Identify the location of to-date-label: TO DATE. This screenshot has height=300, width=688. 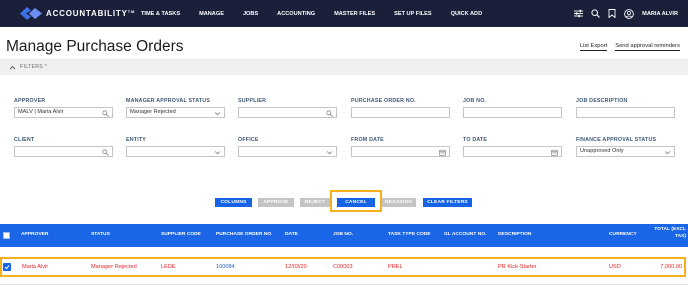
(475, 140).